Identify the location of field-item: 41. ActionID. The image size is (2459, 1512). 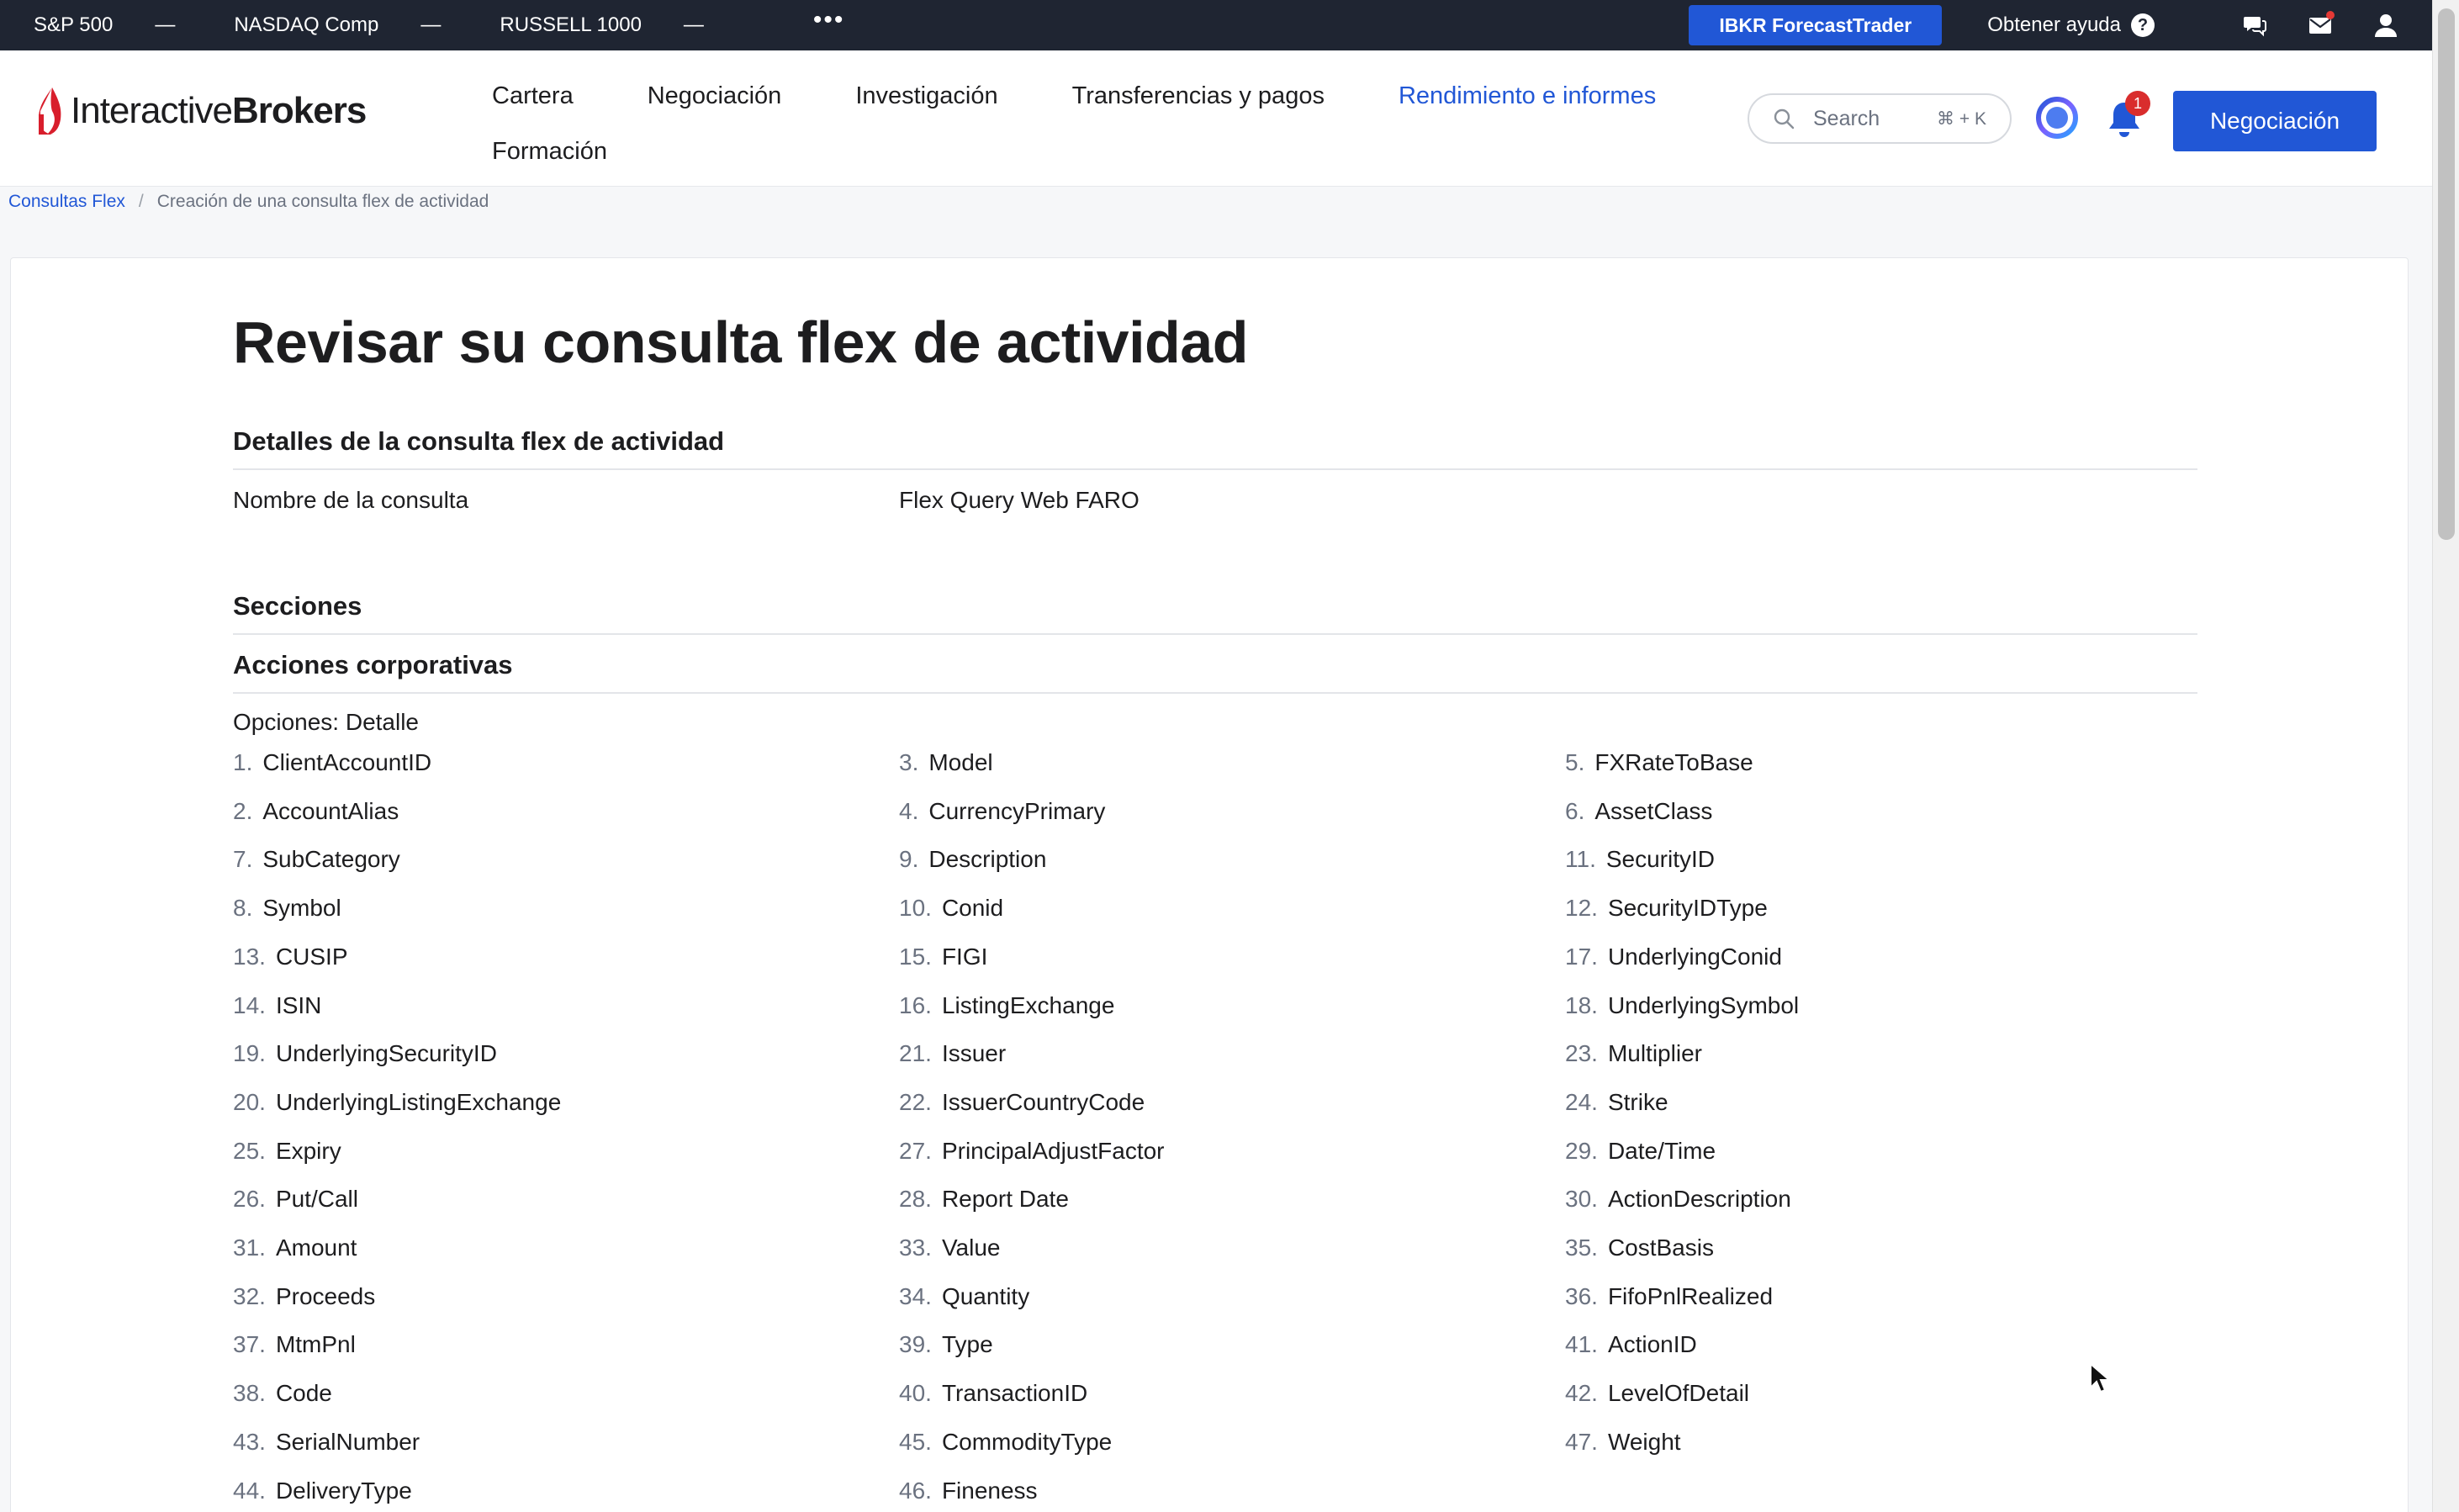
(1631, 1344).